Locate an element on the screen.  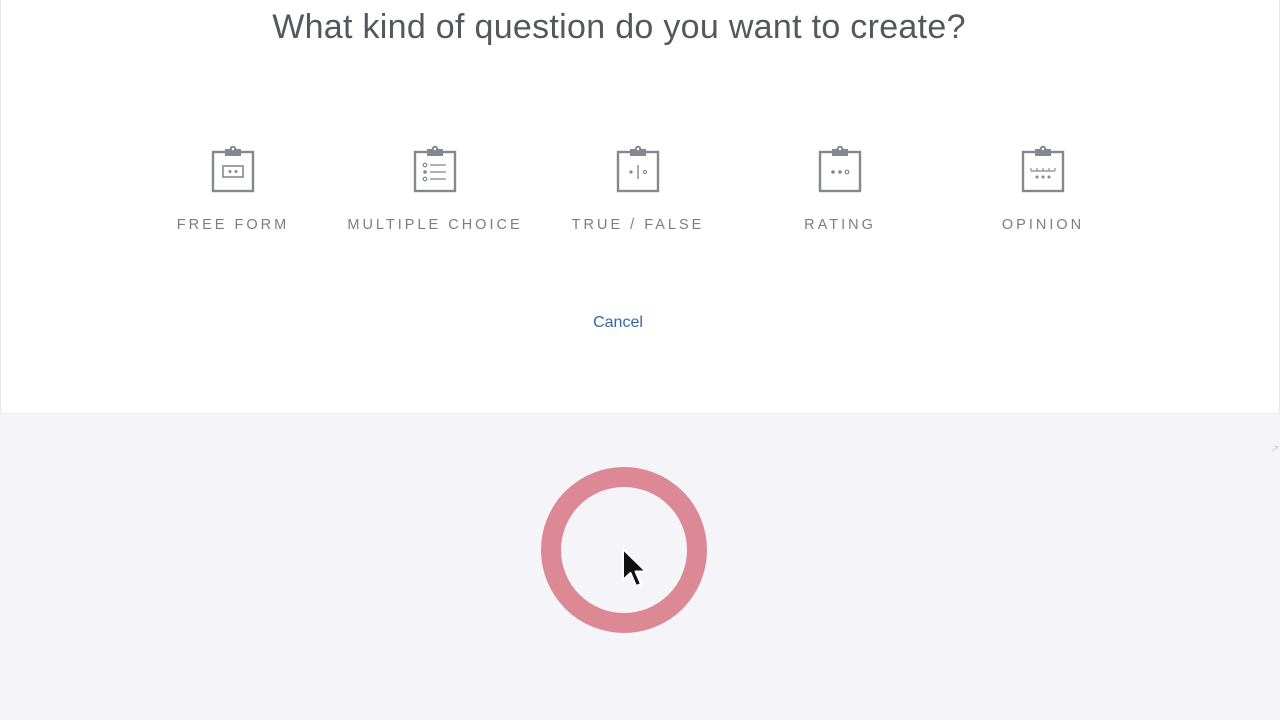
option-label: RATING is located at coordinates (840, 225).